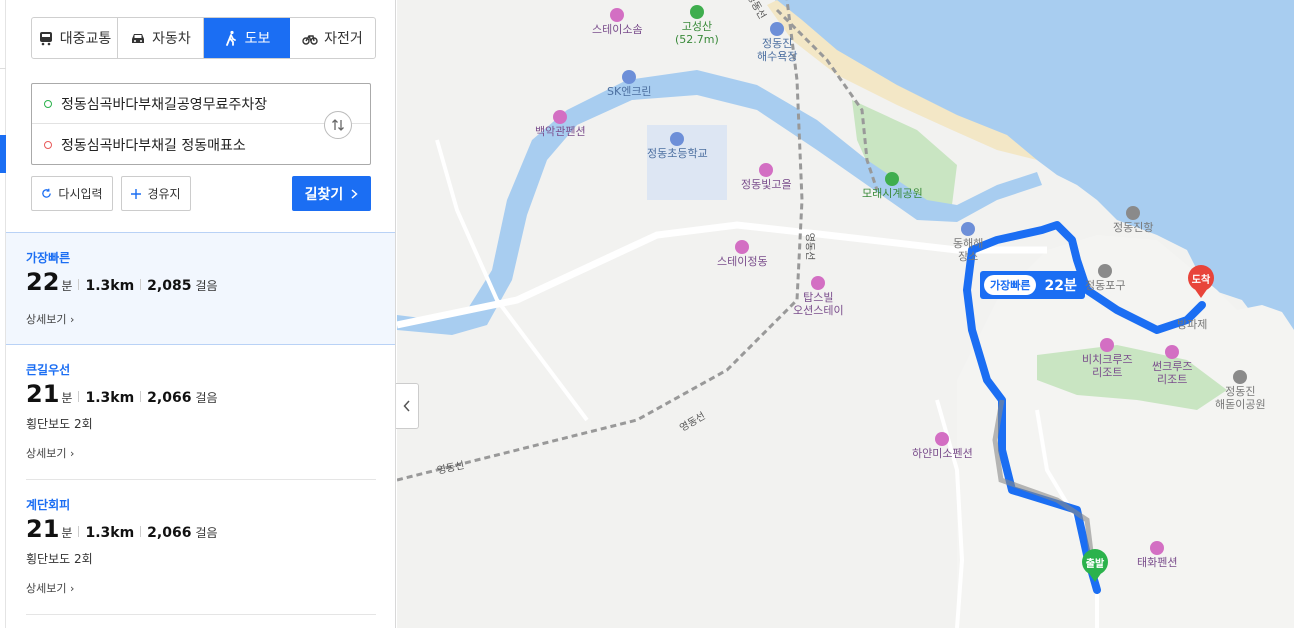 The width and height of the screenshot is (1294, 628). What do you see at coordinates (818, 296) in the screenshot?
I see `poi-tapsvill: 탑스빌 오션스테이` at bounding box center [818, 296].